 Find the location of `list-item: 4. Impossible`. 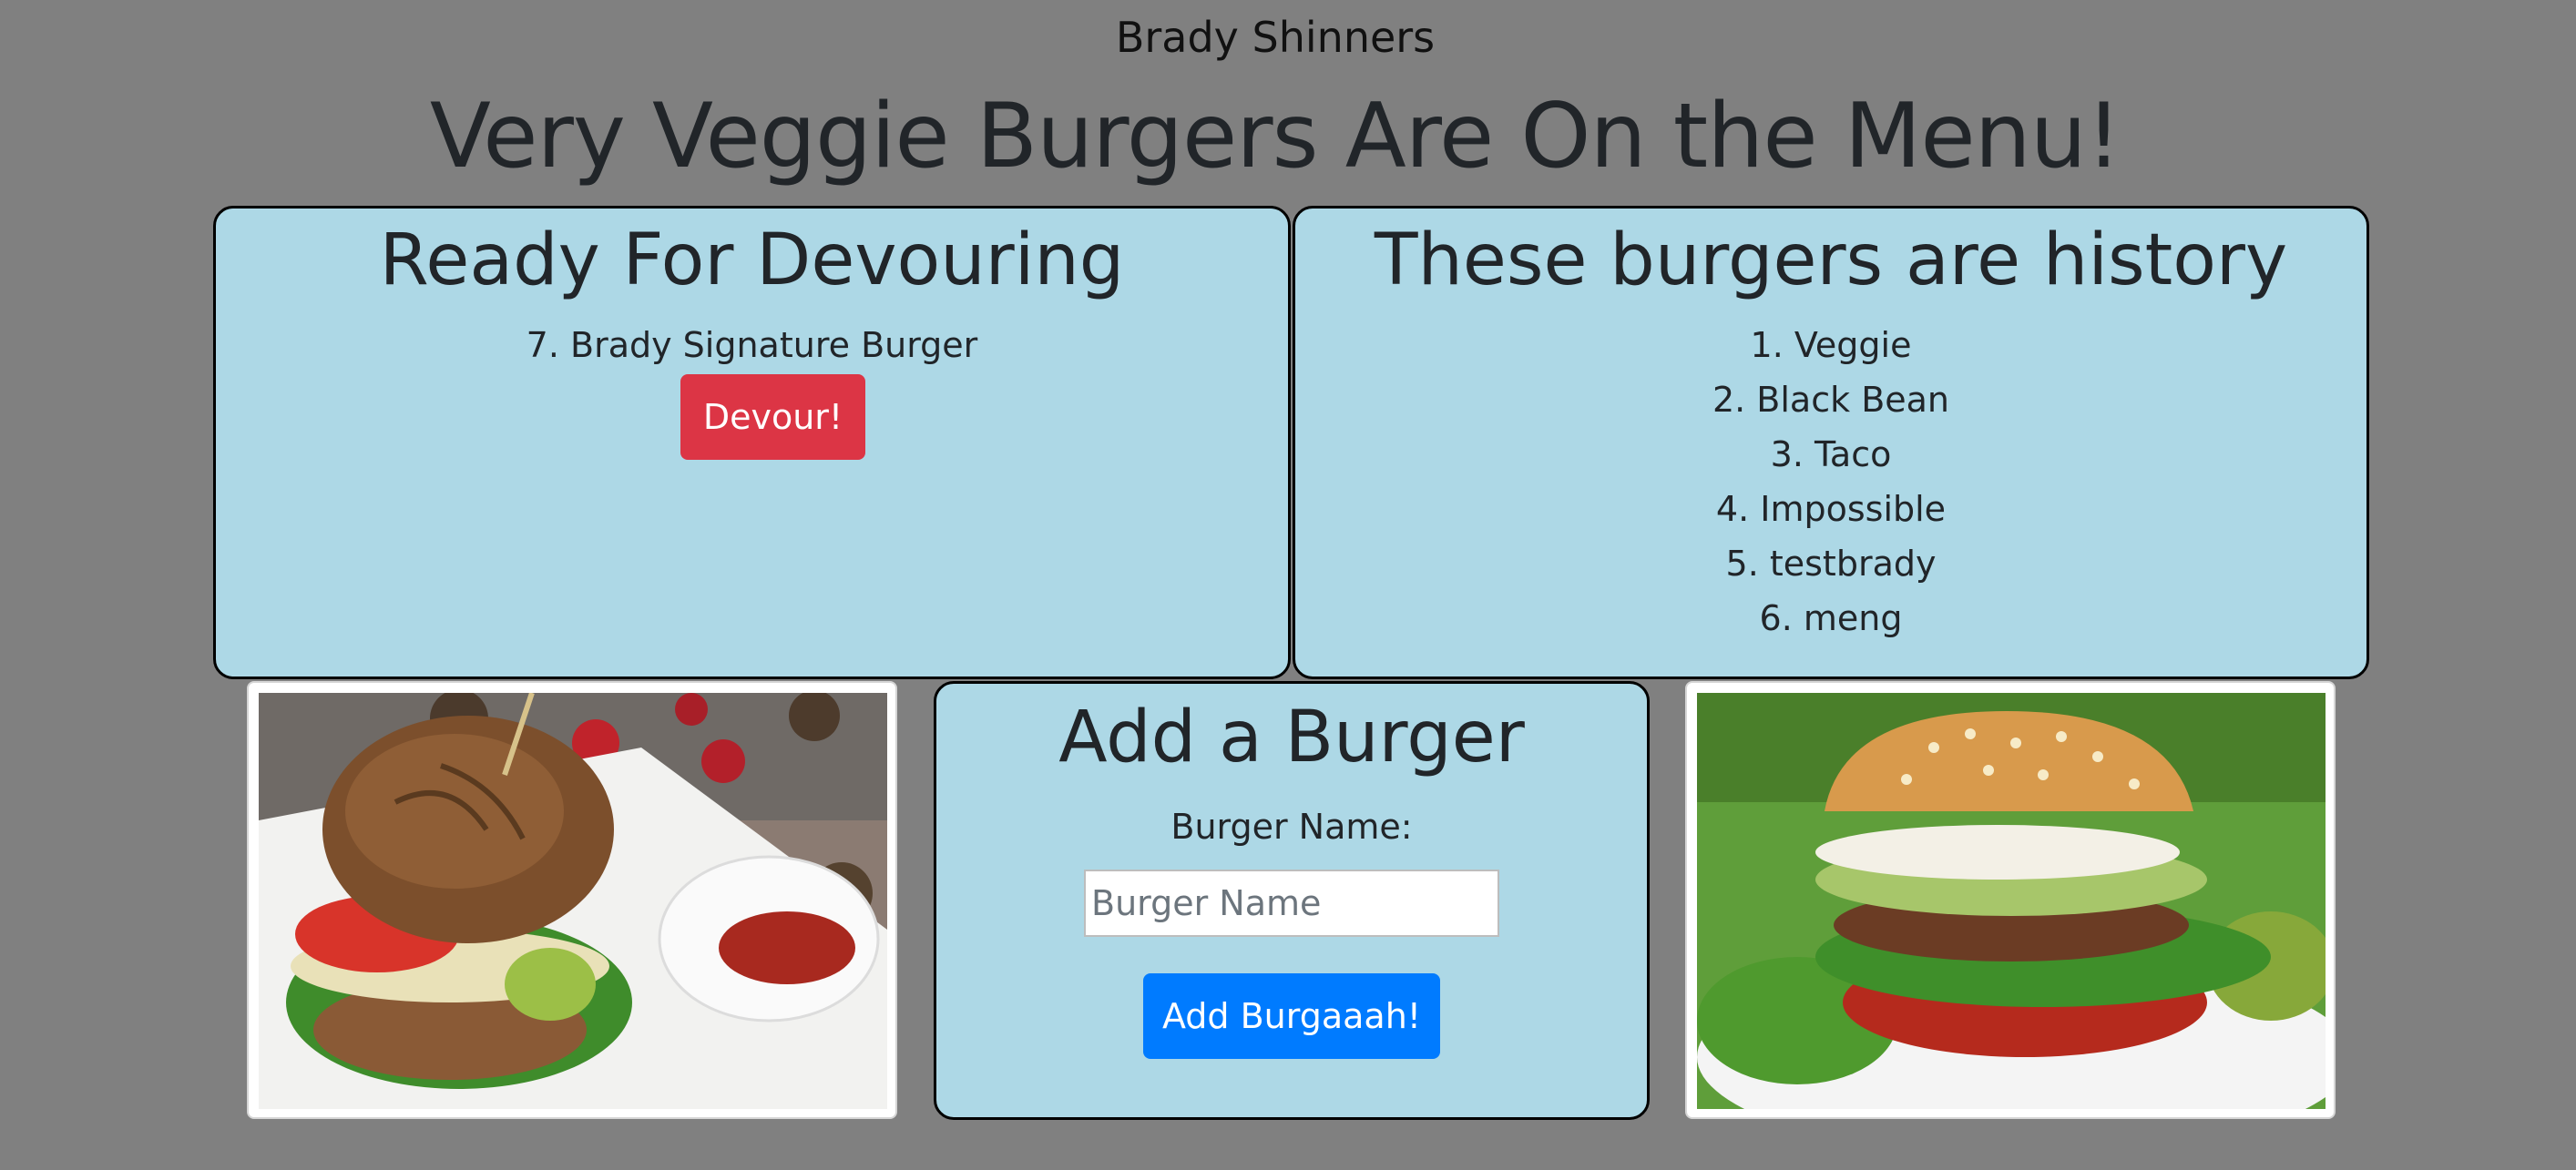

list-item: 4. Impossible is located at coordinates (1831, 509).